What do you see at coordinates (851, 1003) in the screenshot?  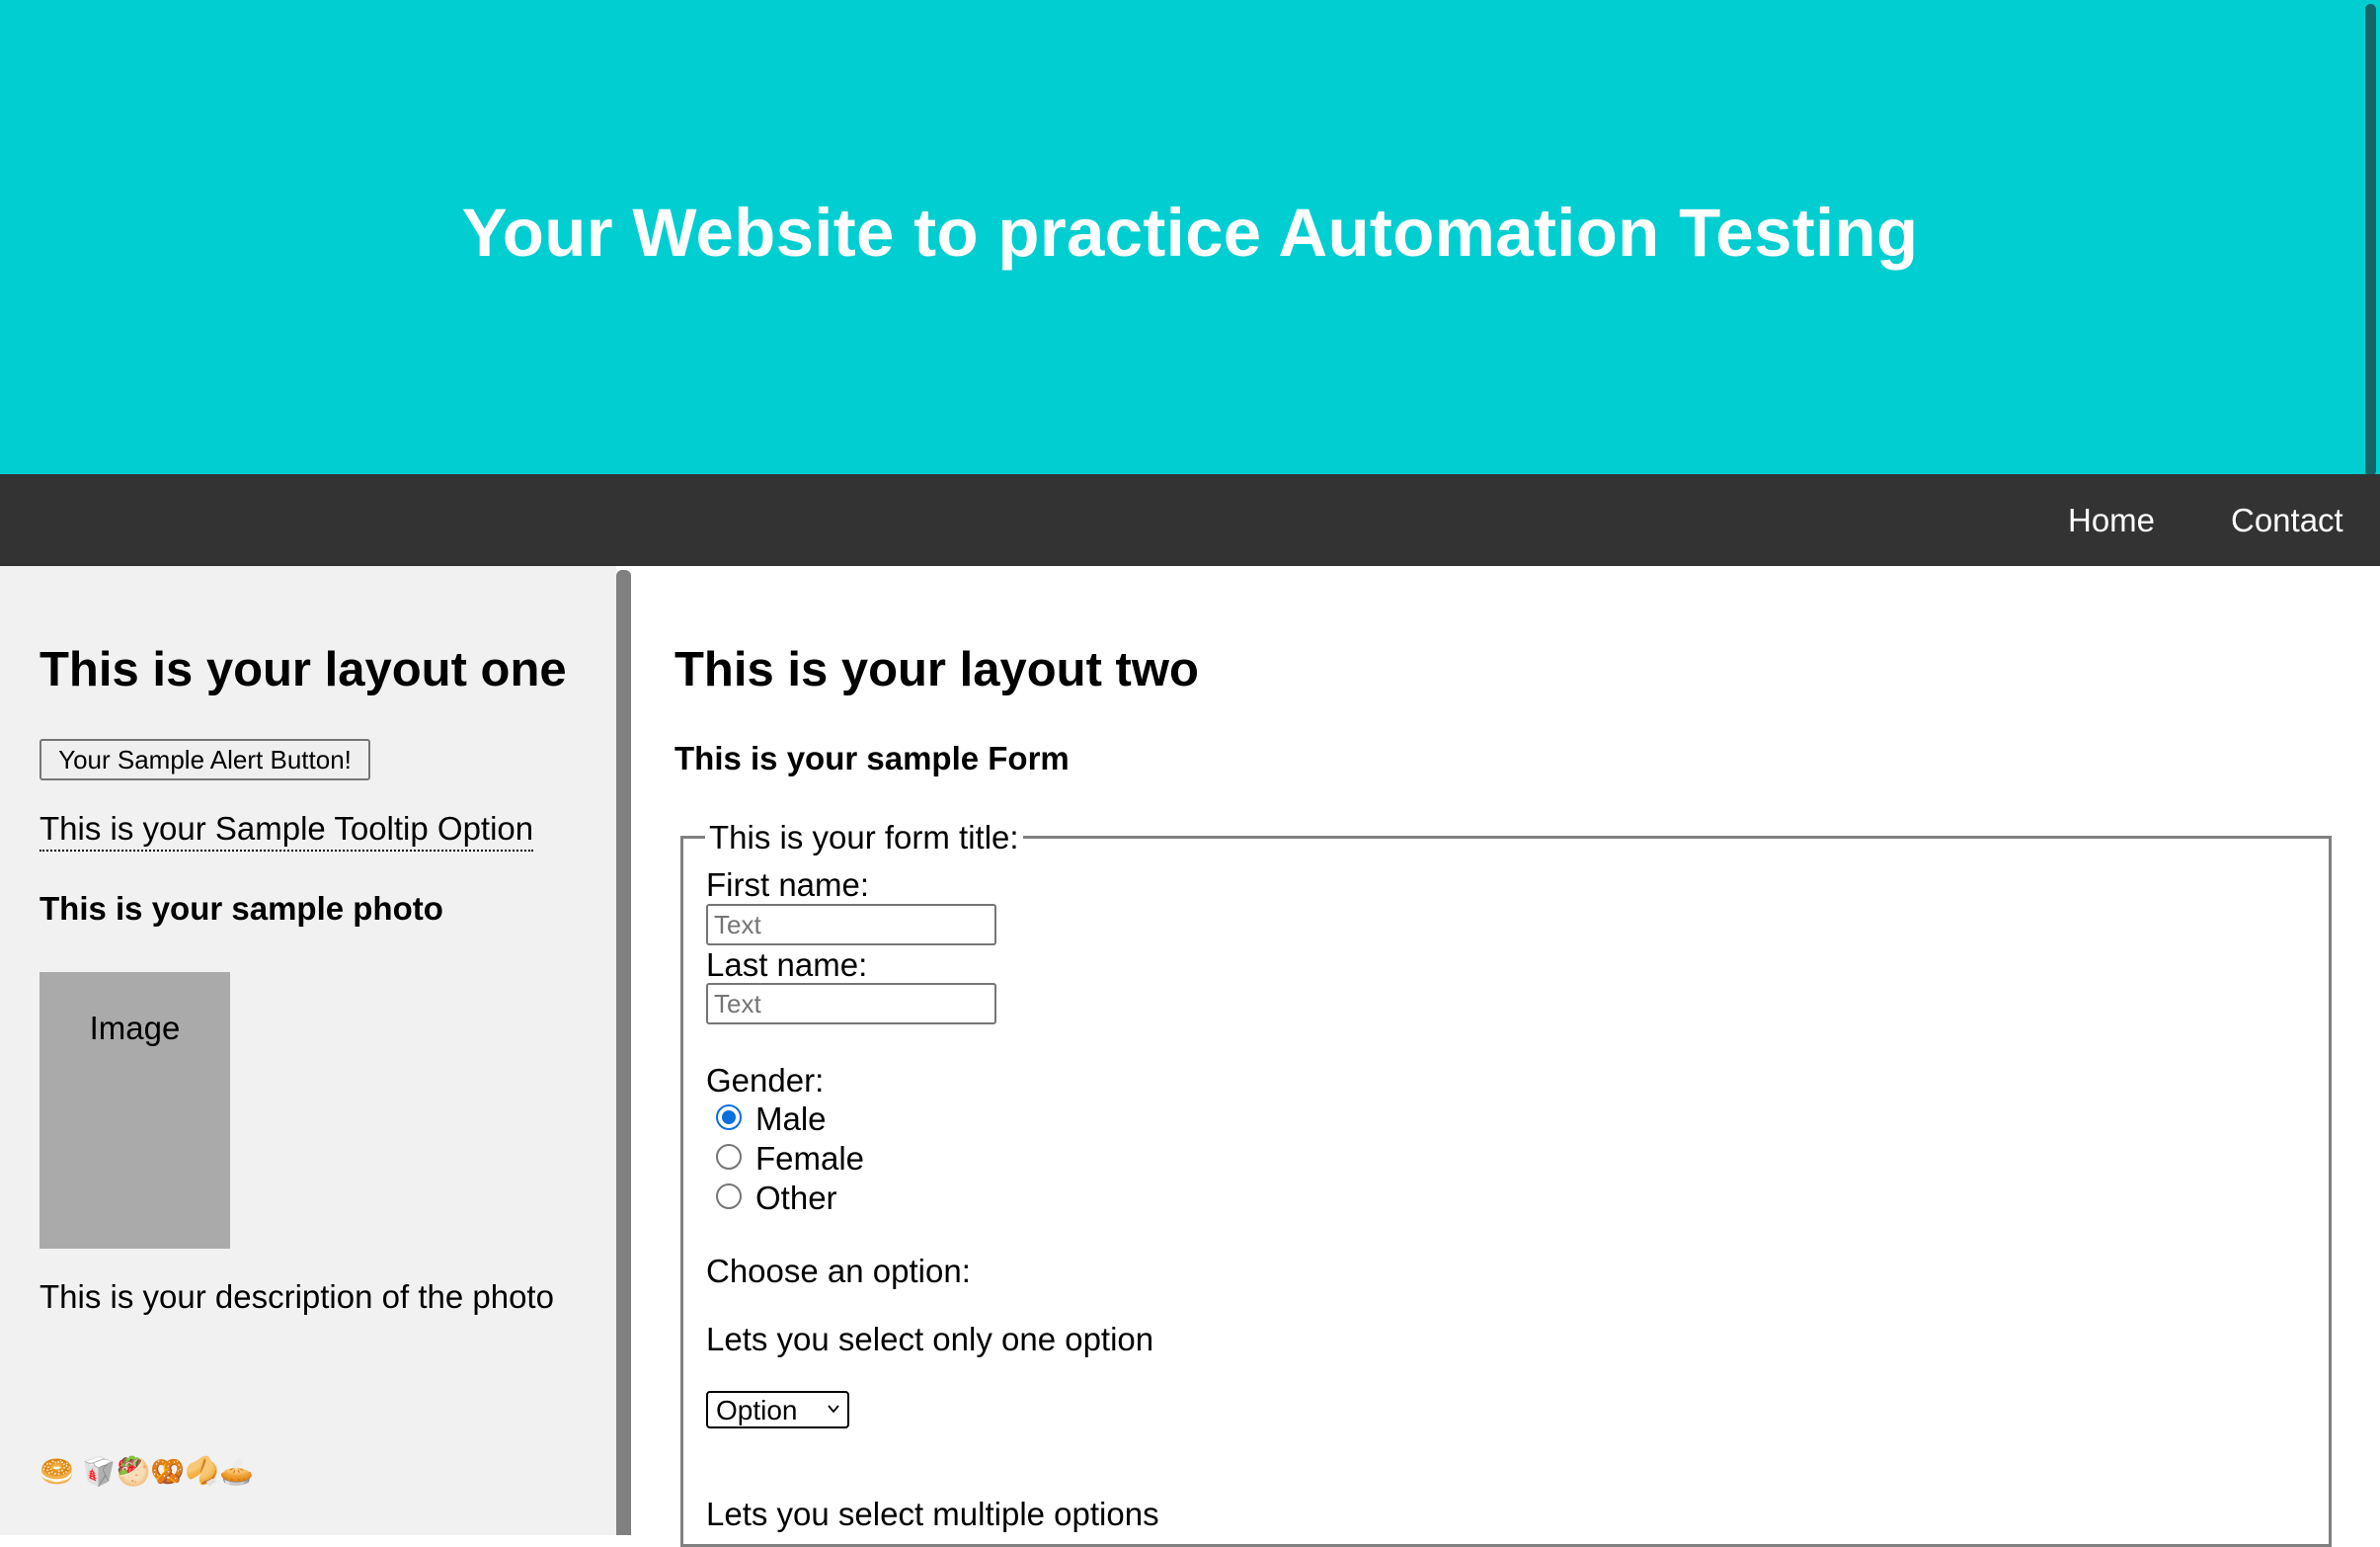 I see `last-name-input` at bounding box center [851, 1003].